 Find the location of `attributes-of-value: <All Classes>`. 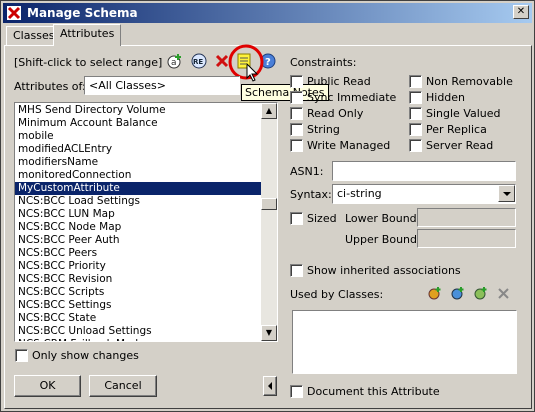

attributes-of-value: <All Classes> is located at coordinates (128, 85).